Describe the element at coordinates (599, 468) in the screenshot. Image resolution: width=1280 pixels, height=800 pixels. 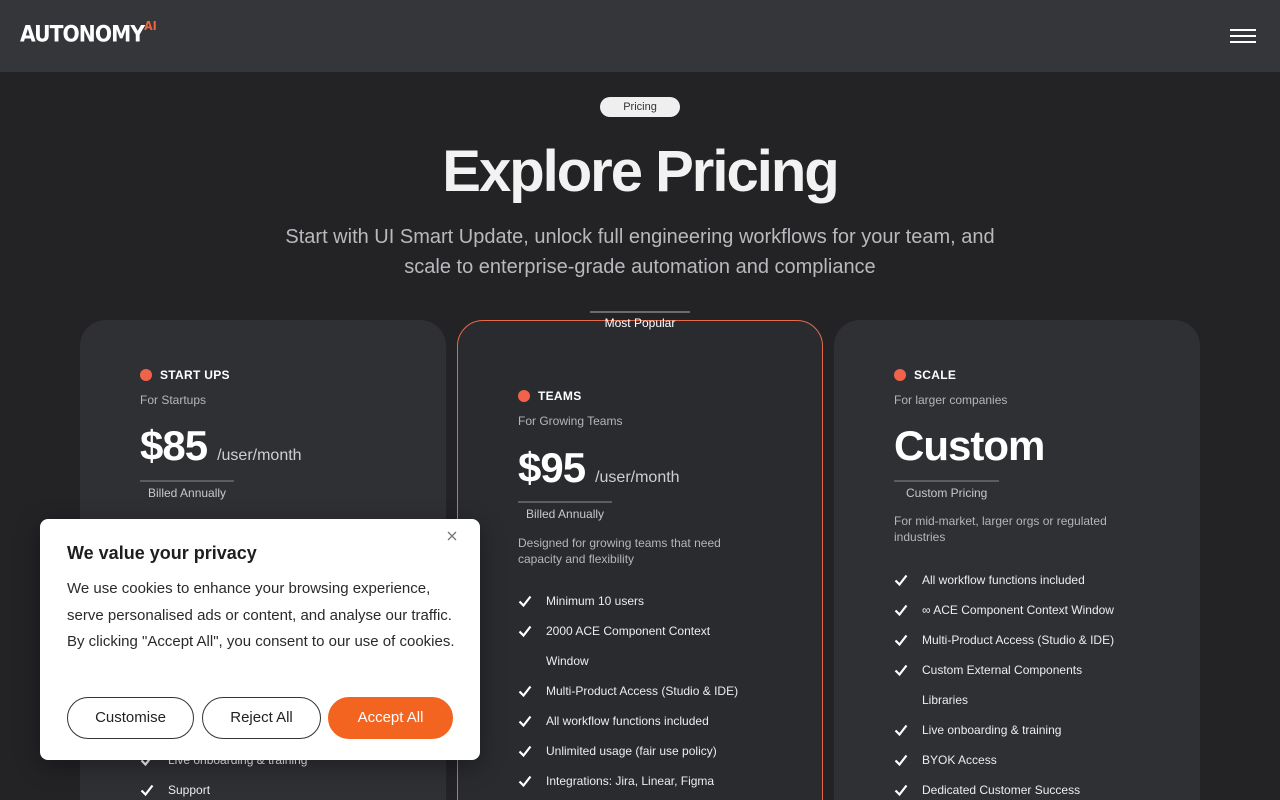
I see `plan-price: $95 /user/month` at that location.